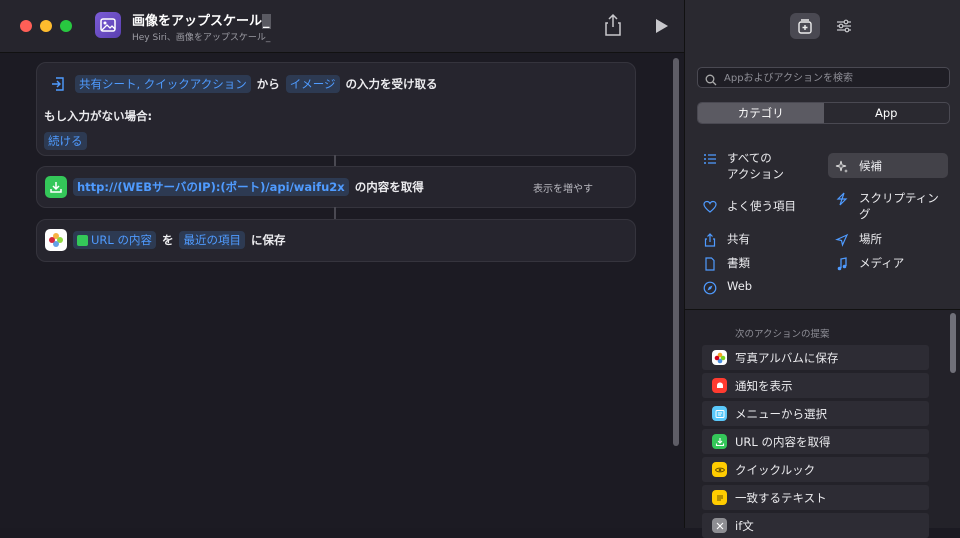  Describe the element at coordinates (710, 264) in the screenshot. I see `document-icon` at that location.